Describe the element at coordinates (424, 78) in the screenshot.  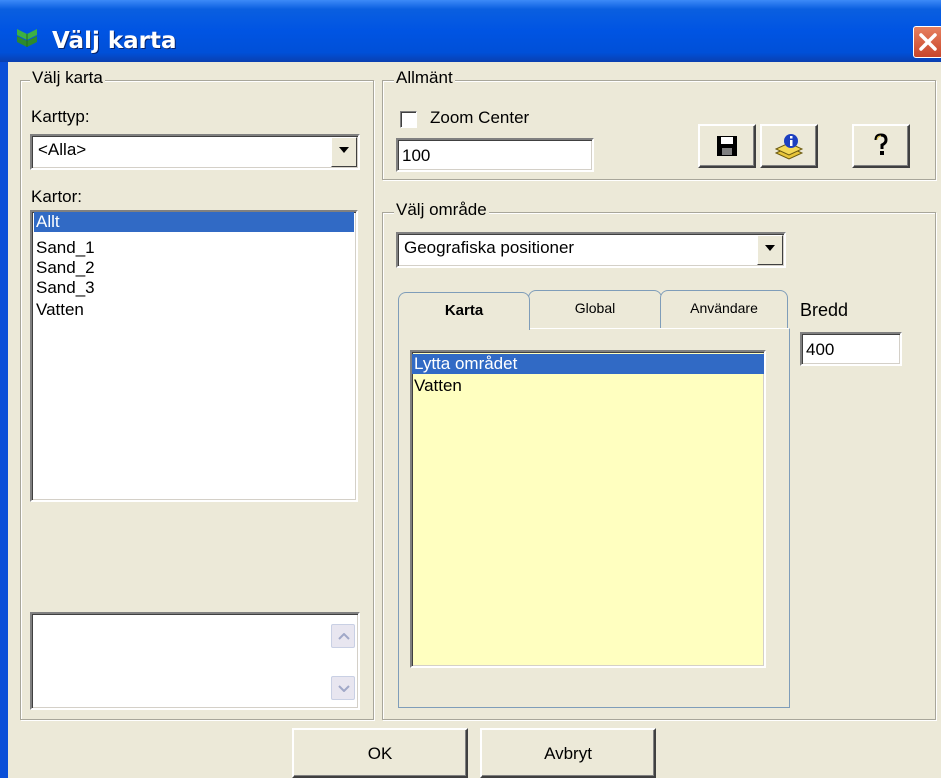
I see `general-group-label: Allmänt` at that location.